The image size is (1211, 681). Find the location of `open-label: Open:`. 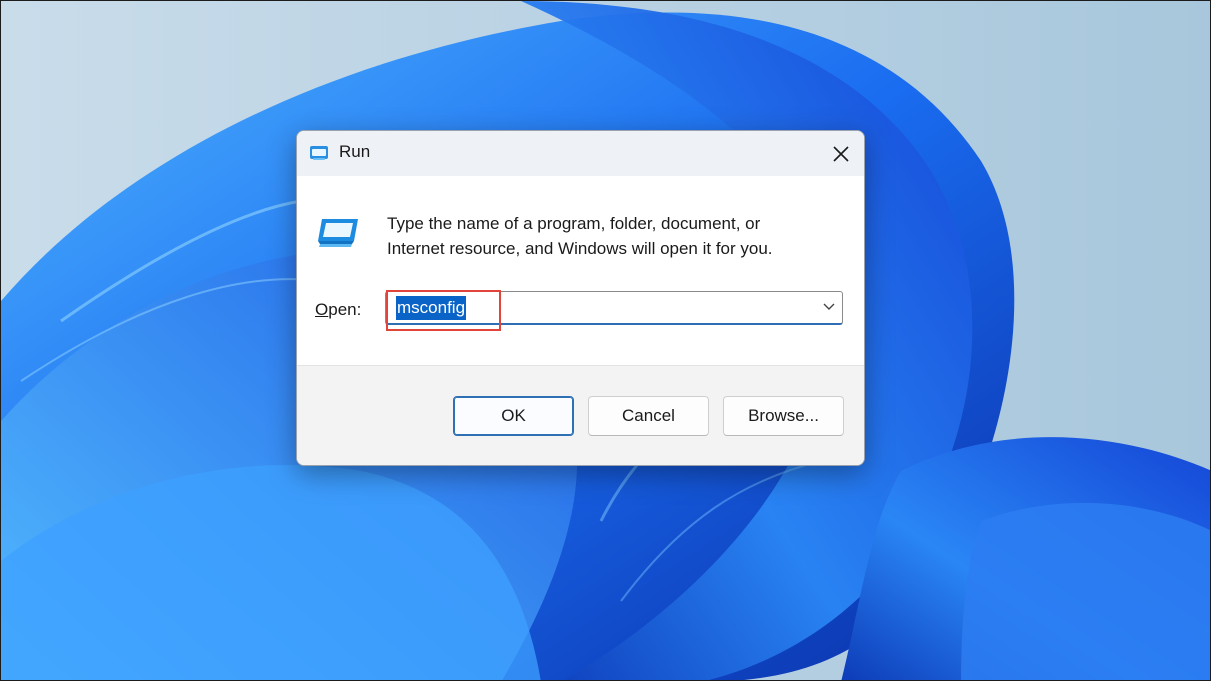

open-label: Open: is located at coordinates (338, 310).